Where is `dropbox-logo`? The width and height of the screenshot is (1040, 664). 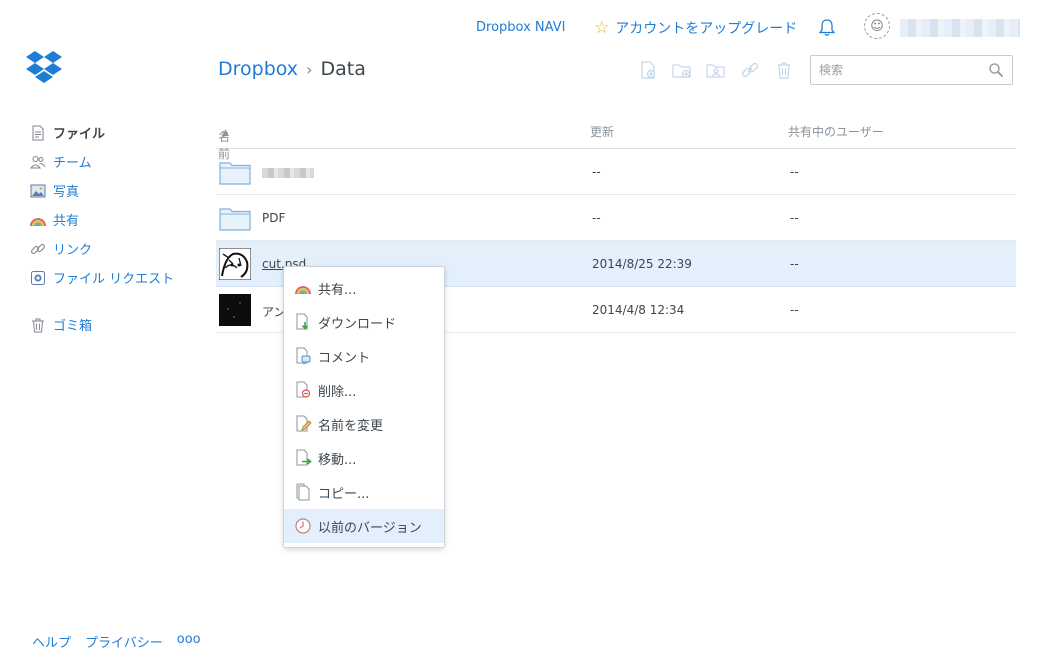 dropbox-logo is located at coordinates (44, 67).